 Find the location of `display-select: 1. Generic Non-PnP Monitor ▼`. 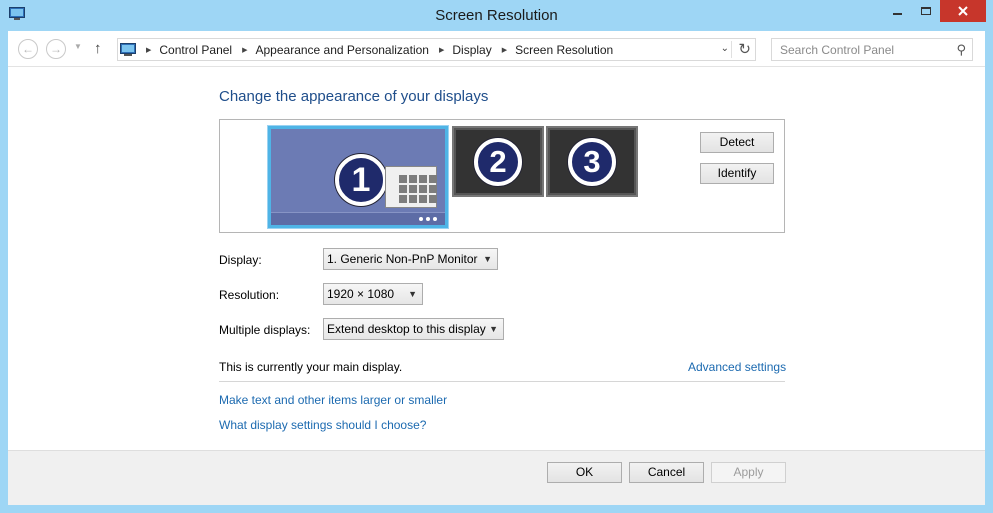

display-select: 1. Generic Non-PnP Monitor ▼ is located at coordinates (410, 259).